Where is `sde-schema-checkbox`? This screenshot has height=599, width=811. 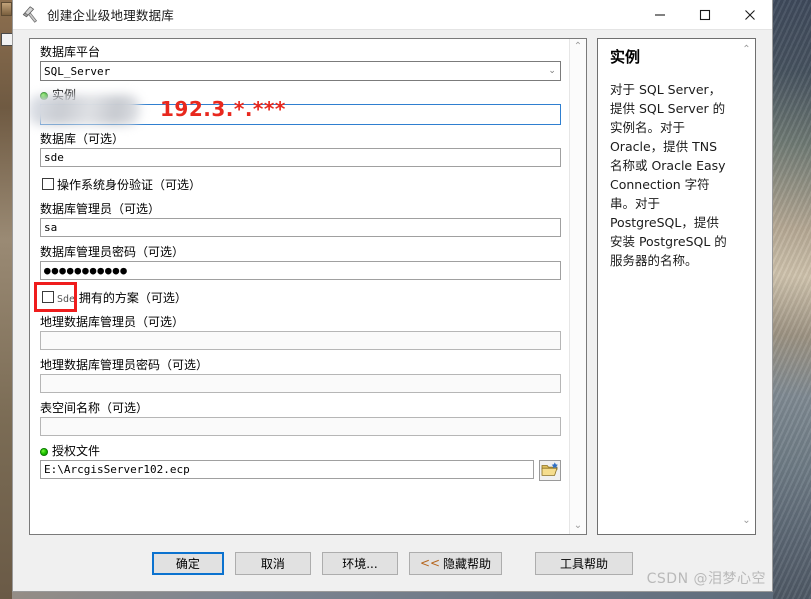
sde-schema-checkbox is located at coordinates (48, 297).